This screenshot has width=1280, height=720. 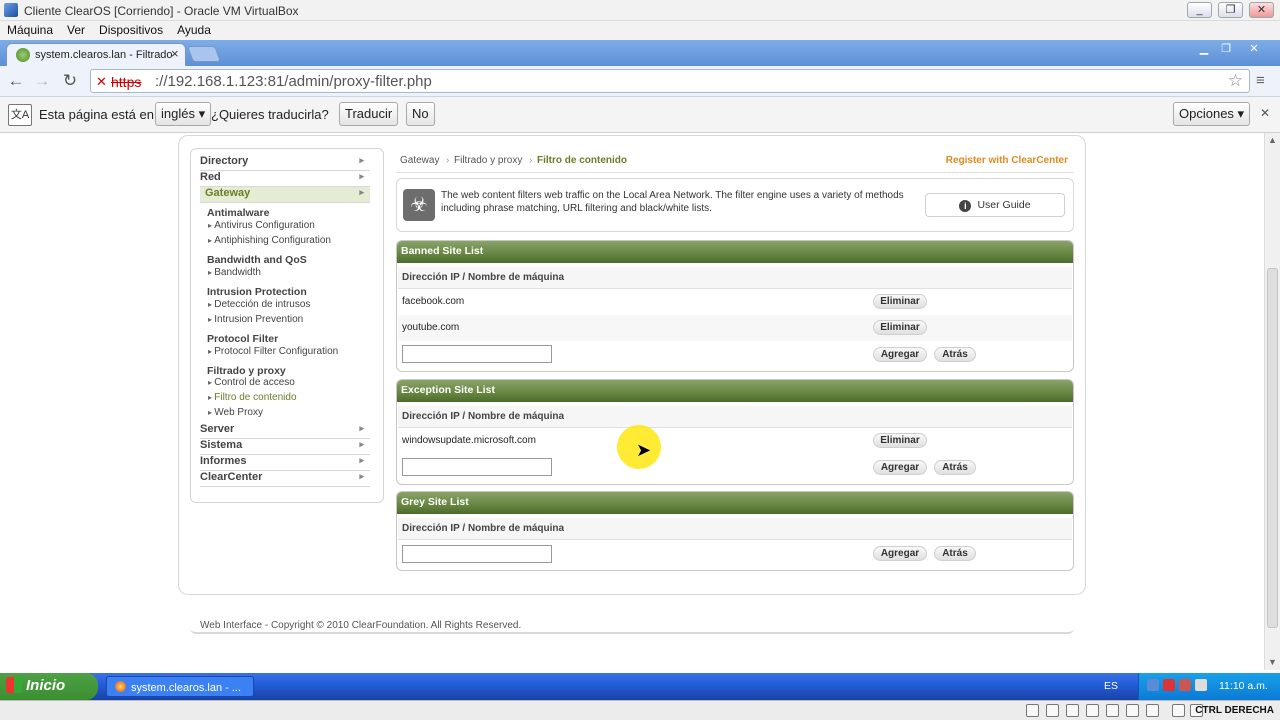 What do you see at coordinates (1004, 205) in the screenshot?
I see `user-guide-label: User Guide` at bounding box center [1004, 205].